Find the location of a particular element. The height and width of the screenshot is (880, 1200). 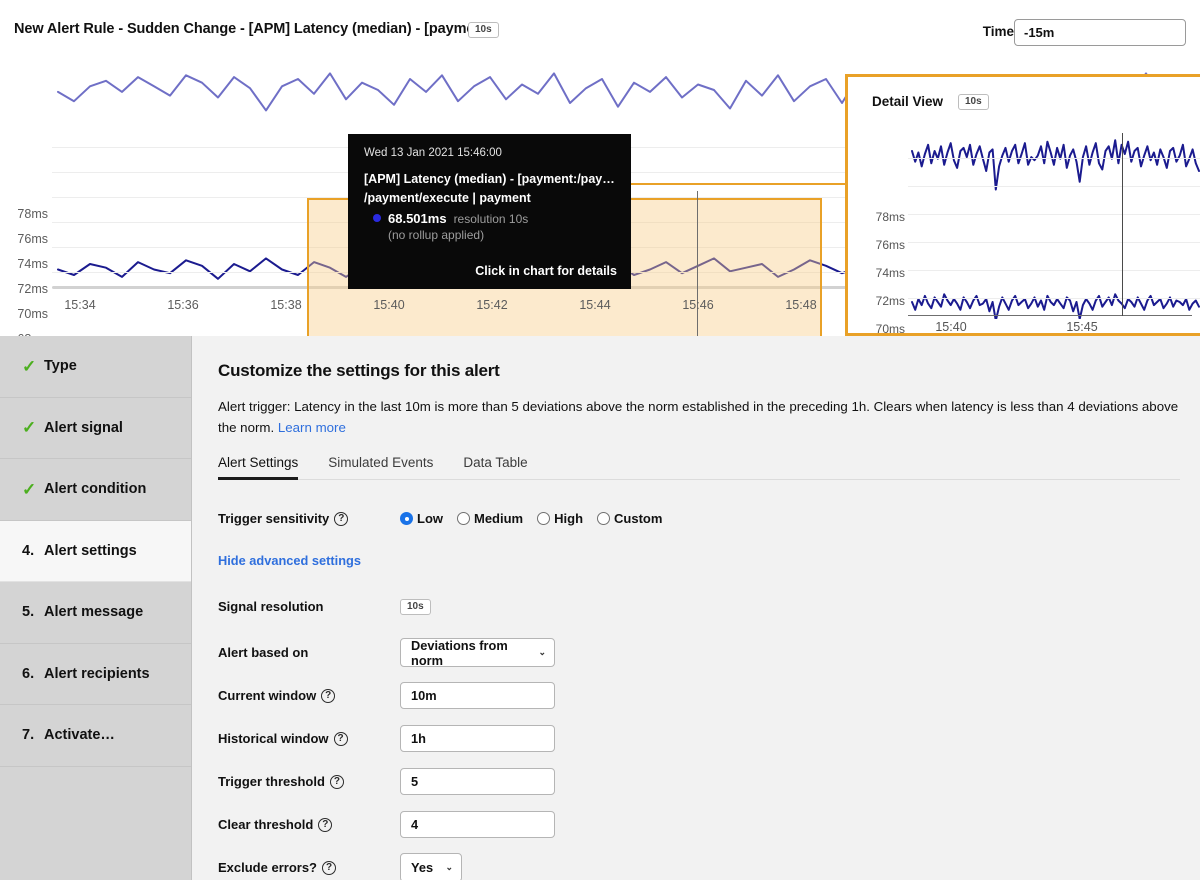

signal-resolution-badge: 10s is located at coordinates (415, 606).